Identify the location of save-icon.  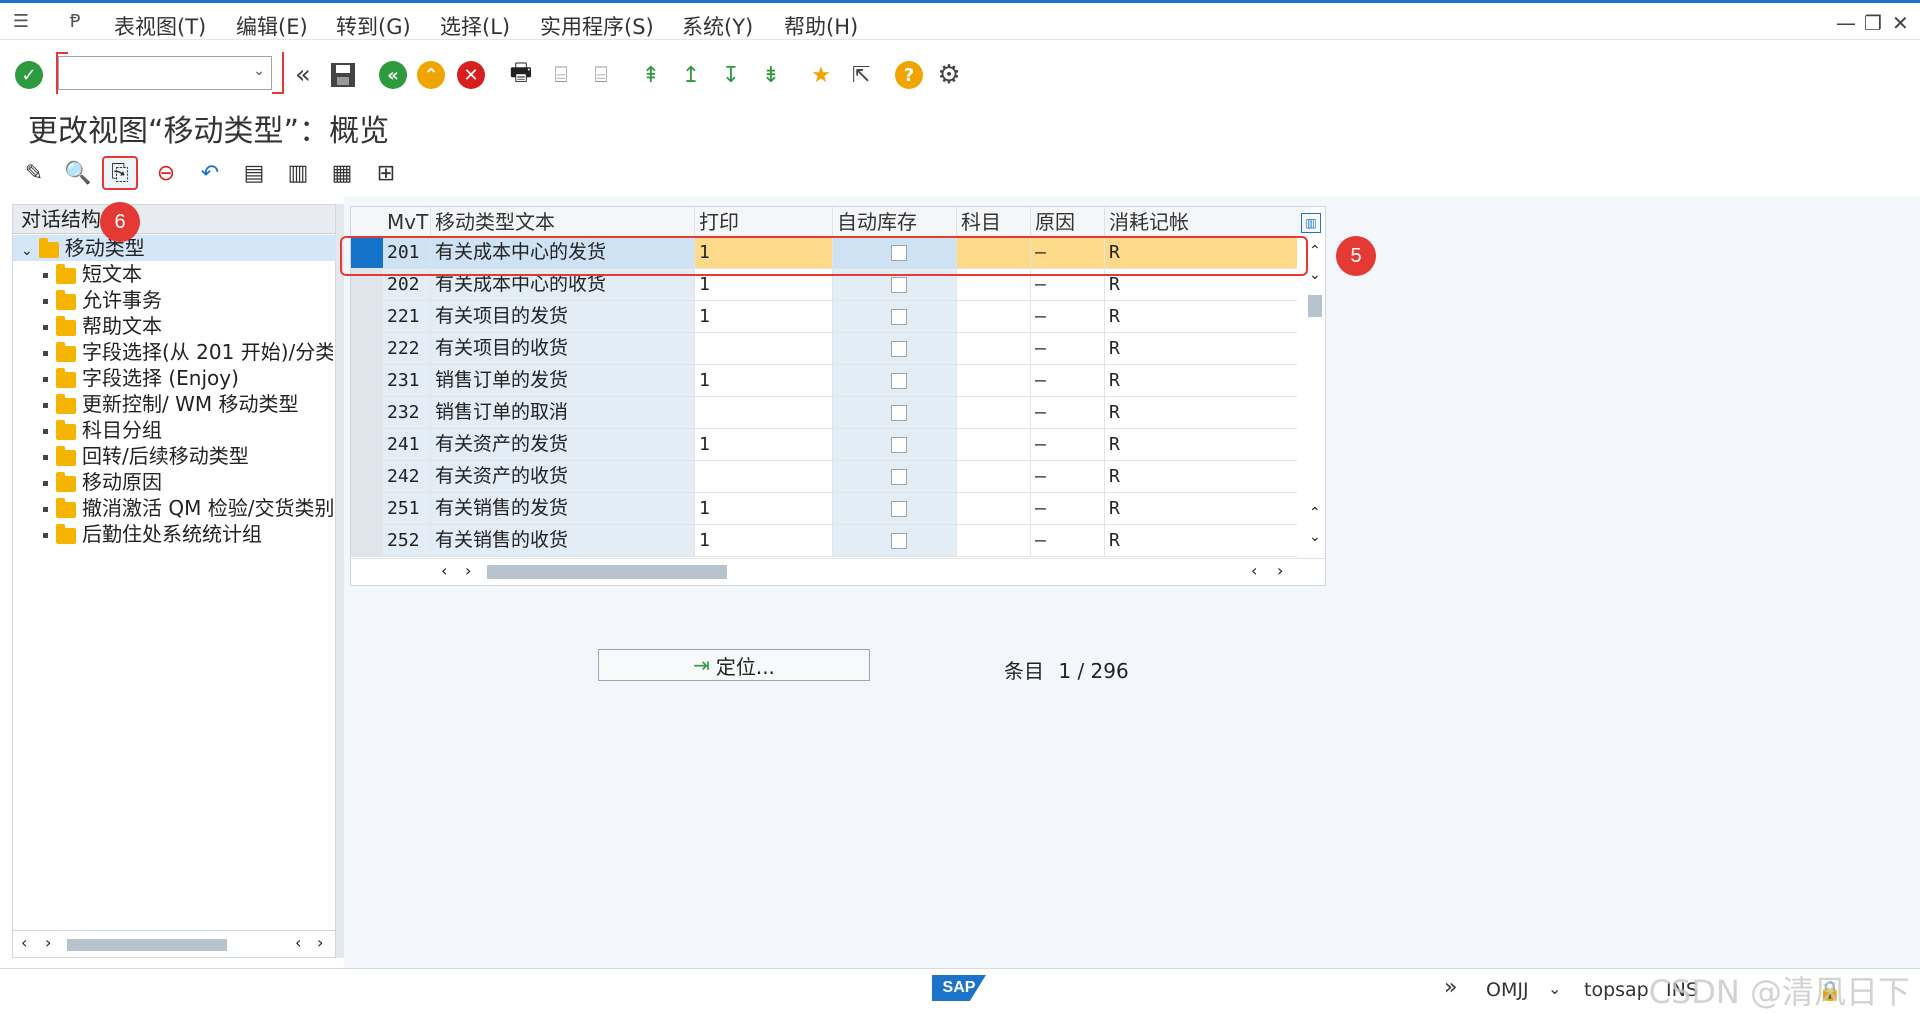
(343, 75).